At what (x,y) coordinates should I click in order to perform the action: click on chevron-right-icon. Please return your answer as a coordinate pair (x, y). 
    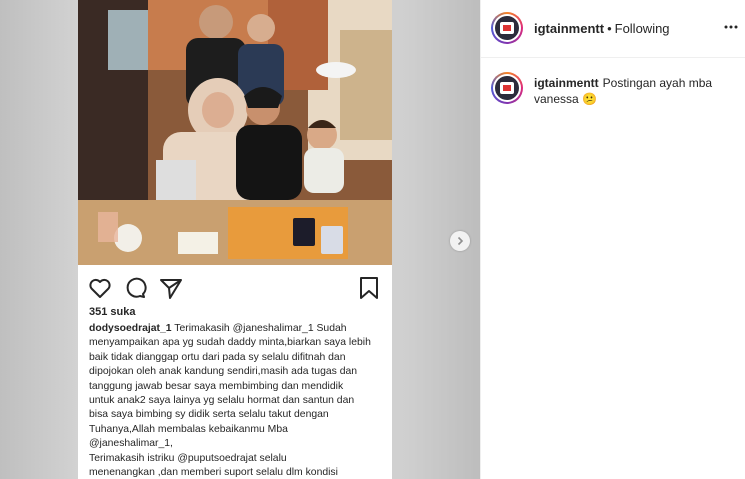
    Looking at the image, I should click on (460, 241).